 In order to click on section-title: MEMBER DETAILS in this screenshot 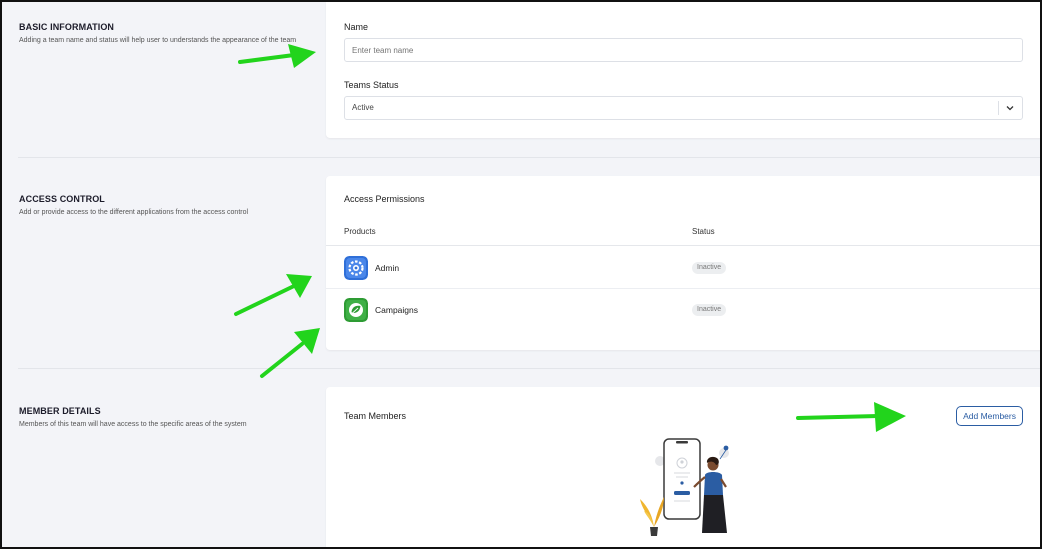, I will do `click(60, 411)`.